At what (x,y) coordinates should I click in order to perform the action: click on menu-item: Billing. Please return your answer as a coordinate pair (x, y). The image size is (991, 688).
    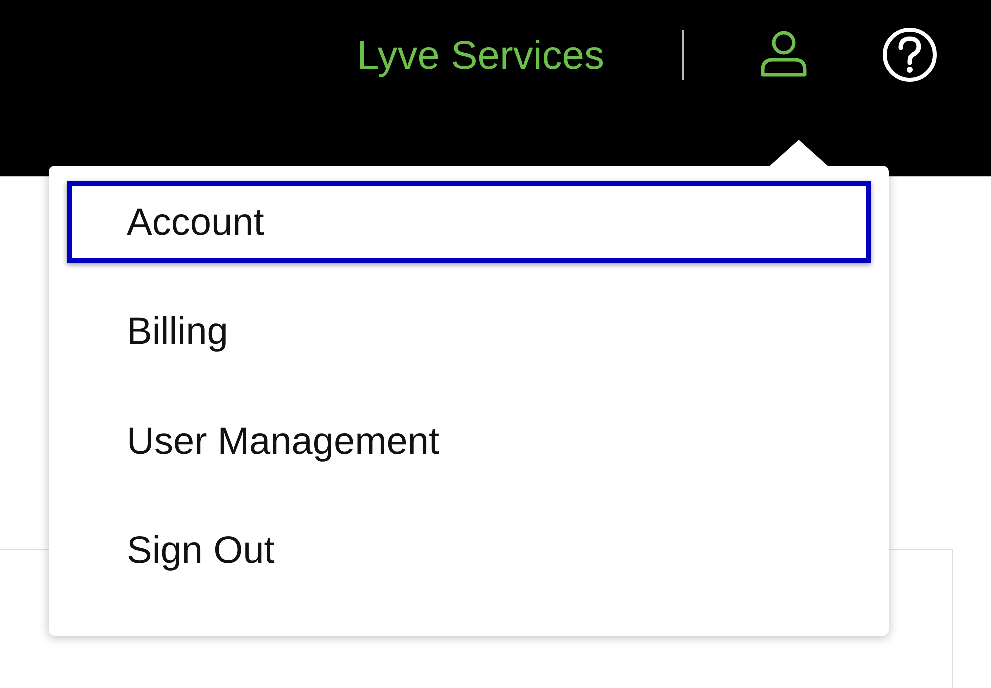
    Looking at the image, I should click on (469, 332).